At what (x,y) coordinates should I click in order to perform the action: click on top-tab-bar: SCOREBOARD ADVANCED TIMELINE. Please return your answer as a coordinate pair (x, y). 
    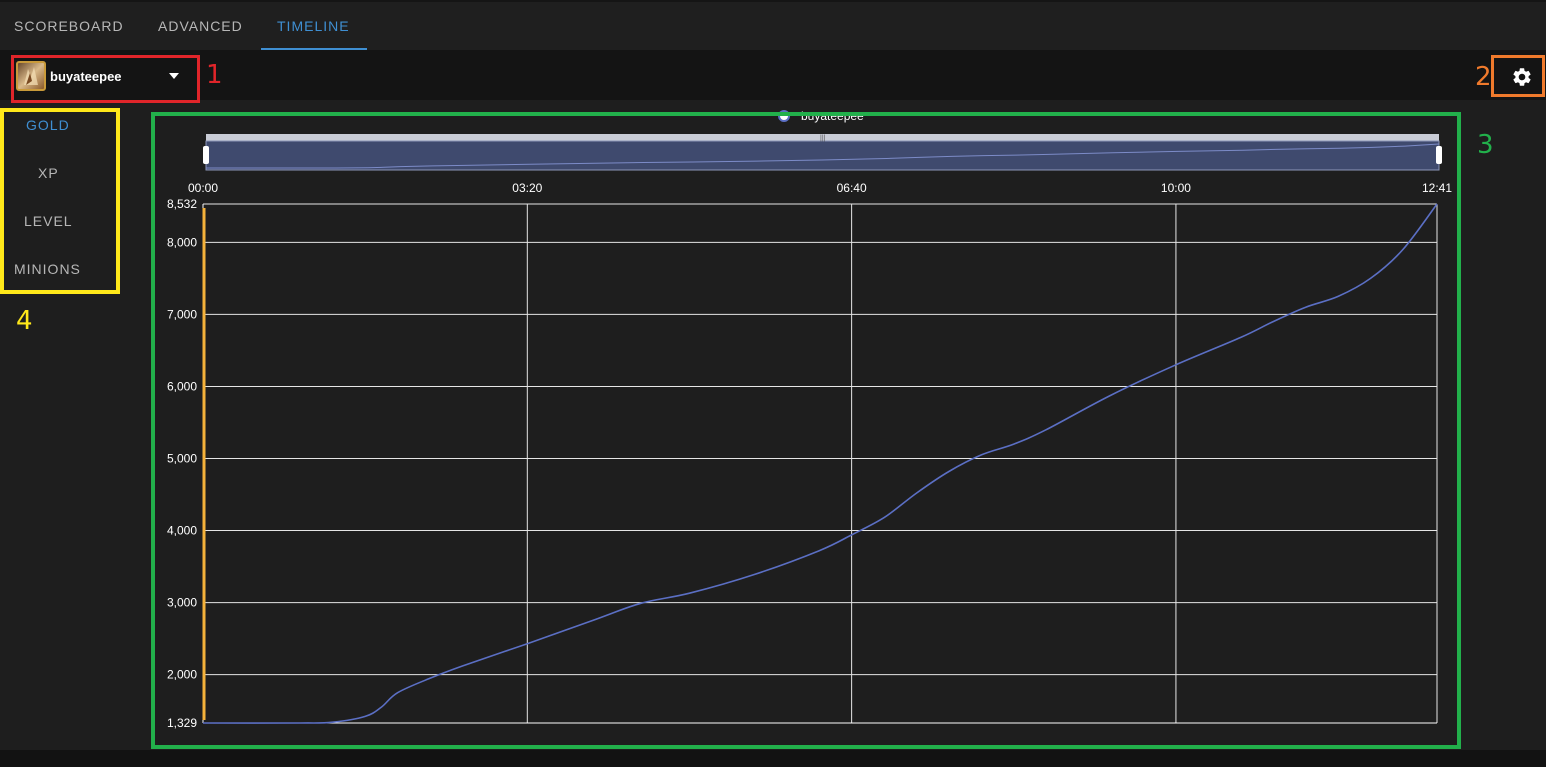
    Looking at the image, I should click on (773, 25).